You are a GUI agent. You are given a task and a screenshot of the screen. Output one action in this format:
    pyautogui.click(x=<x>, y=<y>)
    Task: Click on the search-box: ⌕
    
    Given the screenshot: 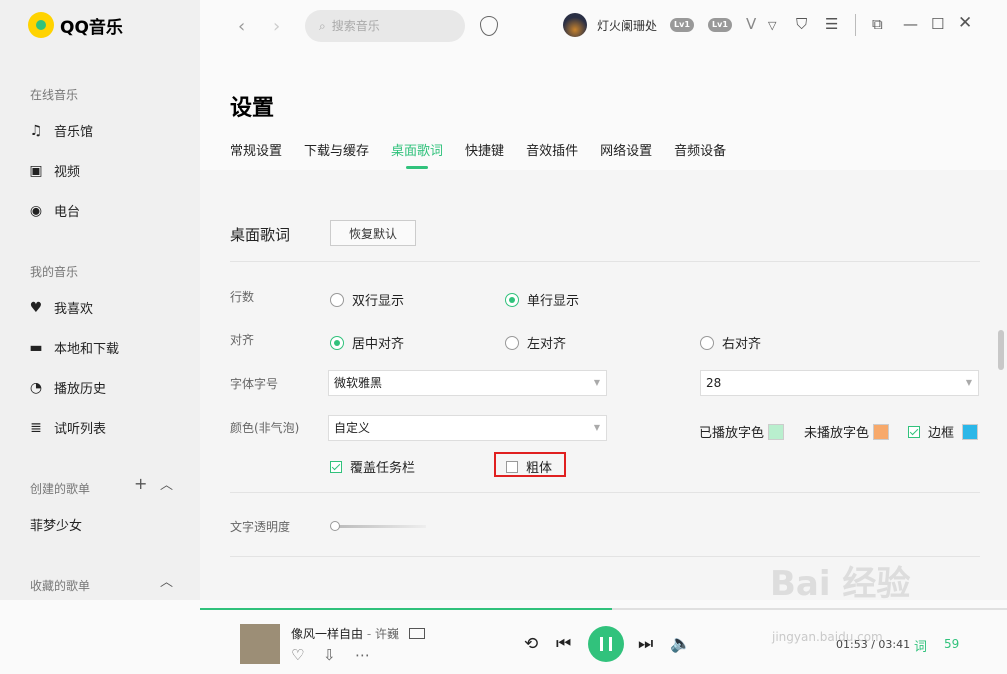 What is the action you would take?
    pyautogui.click(x=385, y=26)
    